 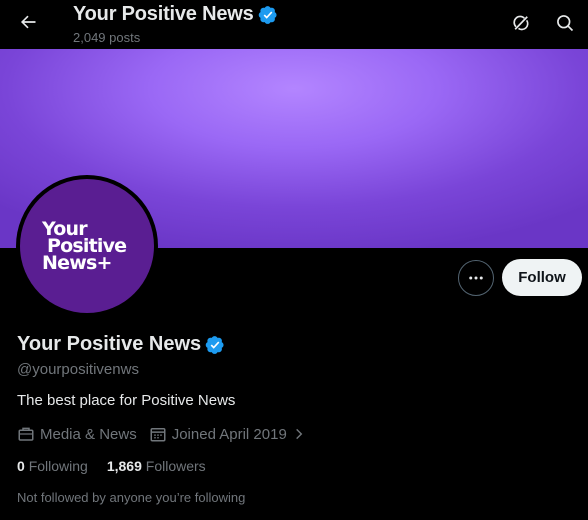 I want to click on followers-link: 1,869 Followers, so click(x=156, y=466).